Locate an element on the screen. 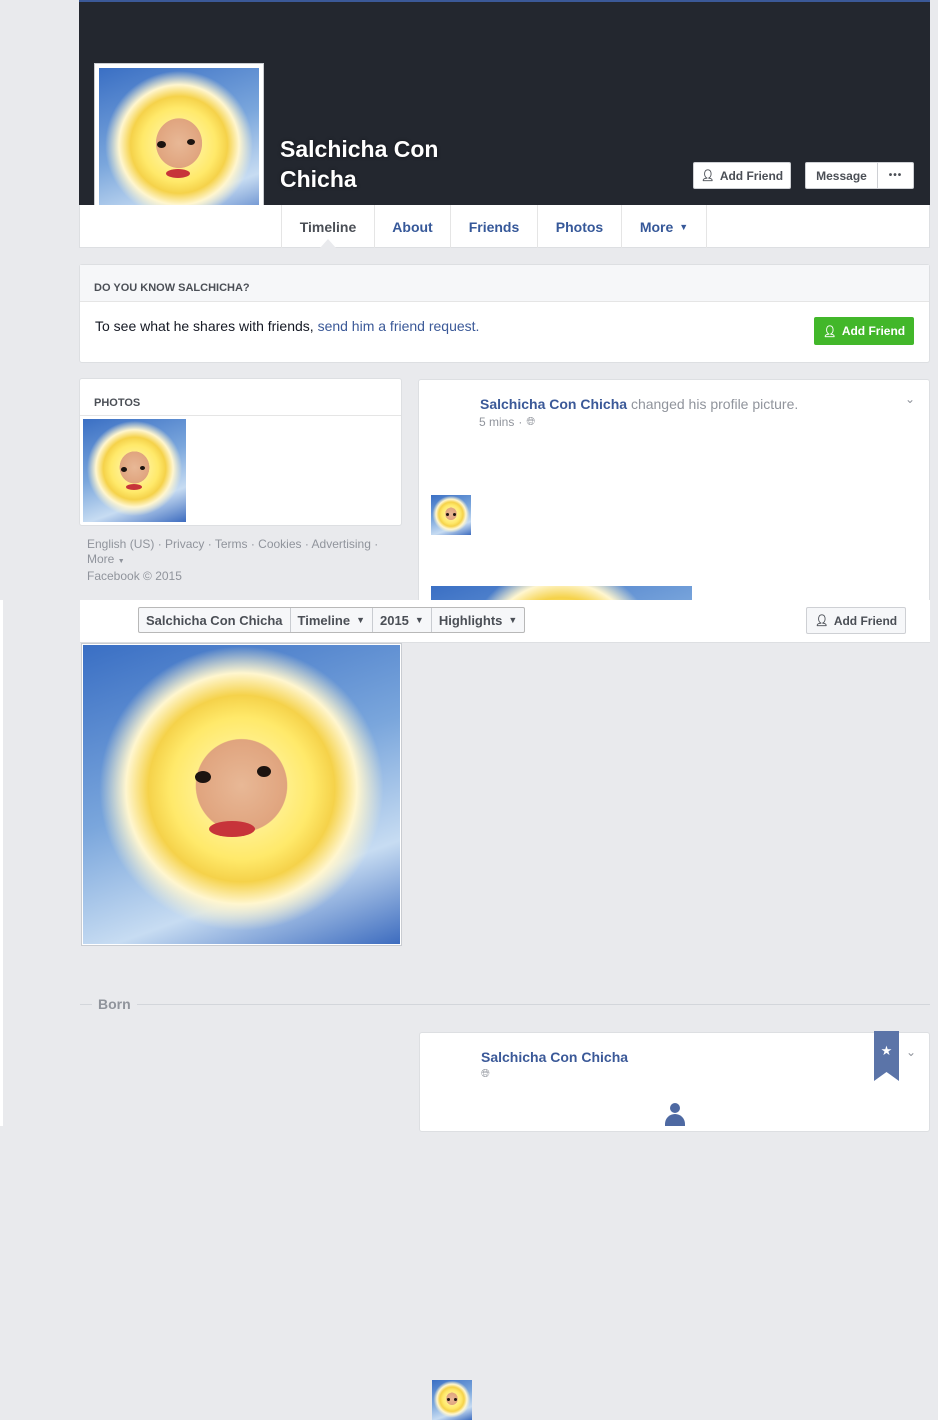 This screenshot has width=938, height=1420. star-icon: ★ is located at coordinates (886, 1050).